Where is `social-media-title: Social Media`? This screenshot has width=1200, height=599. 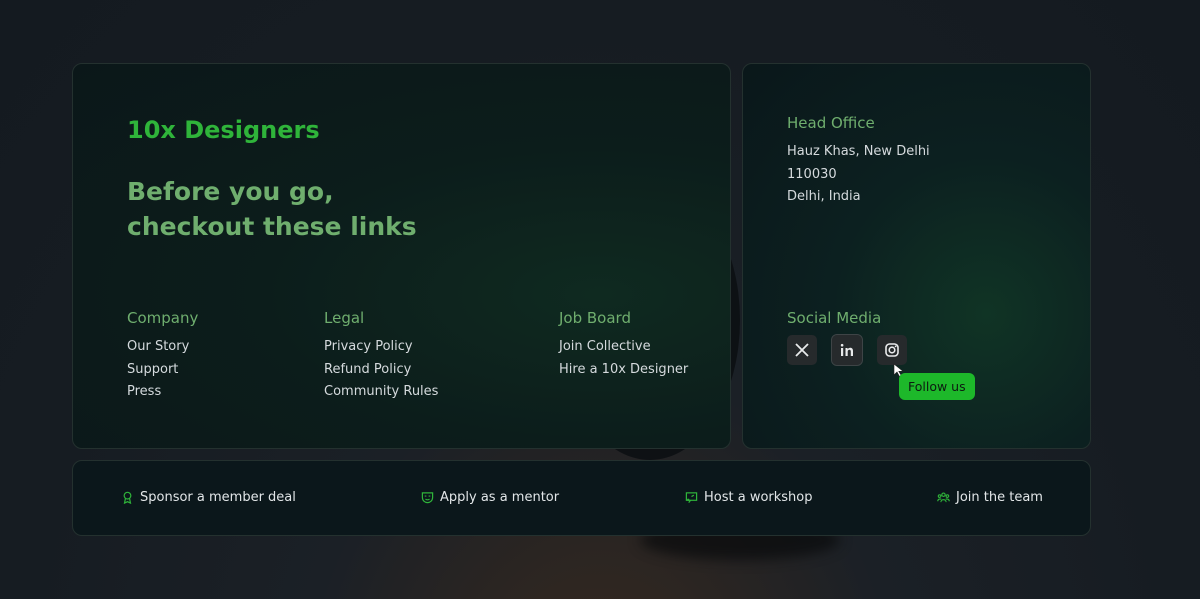 social-media-title: Social Media is located at coordinates (834, 318).